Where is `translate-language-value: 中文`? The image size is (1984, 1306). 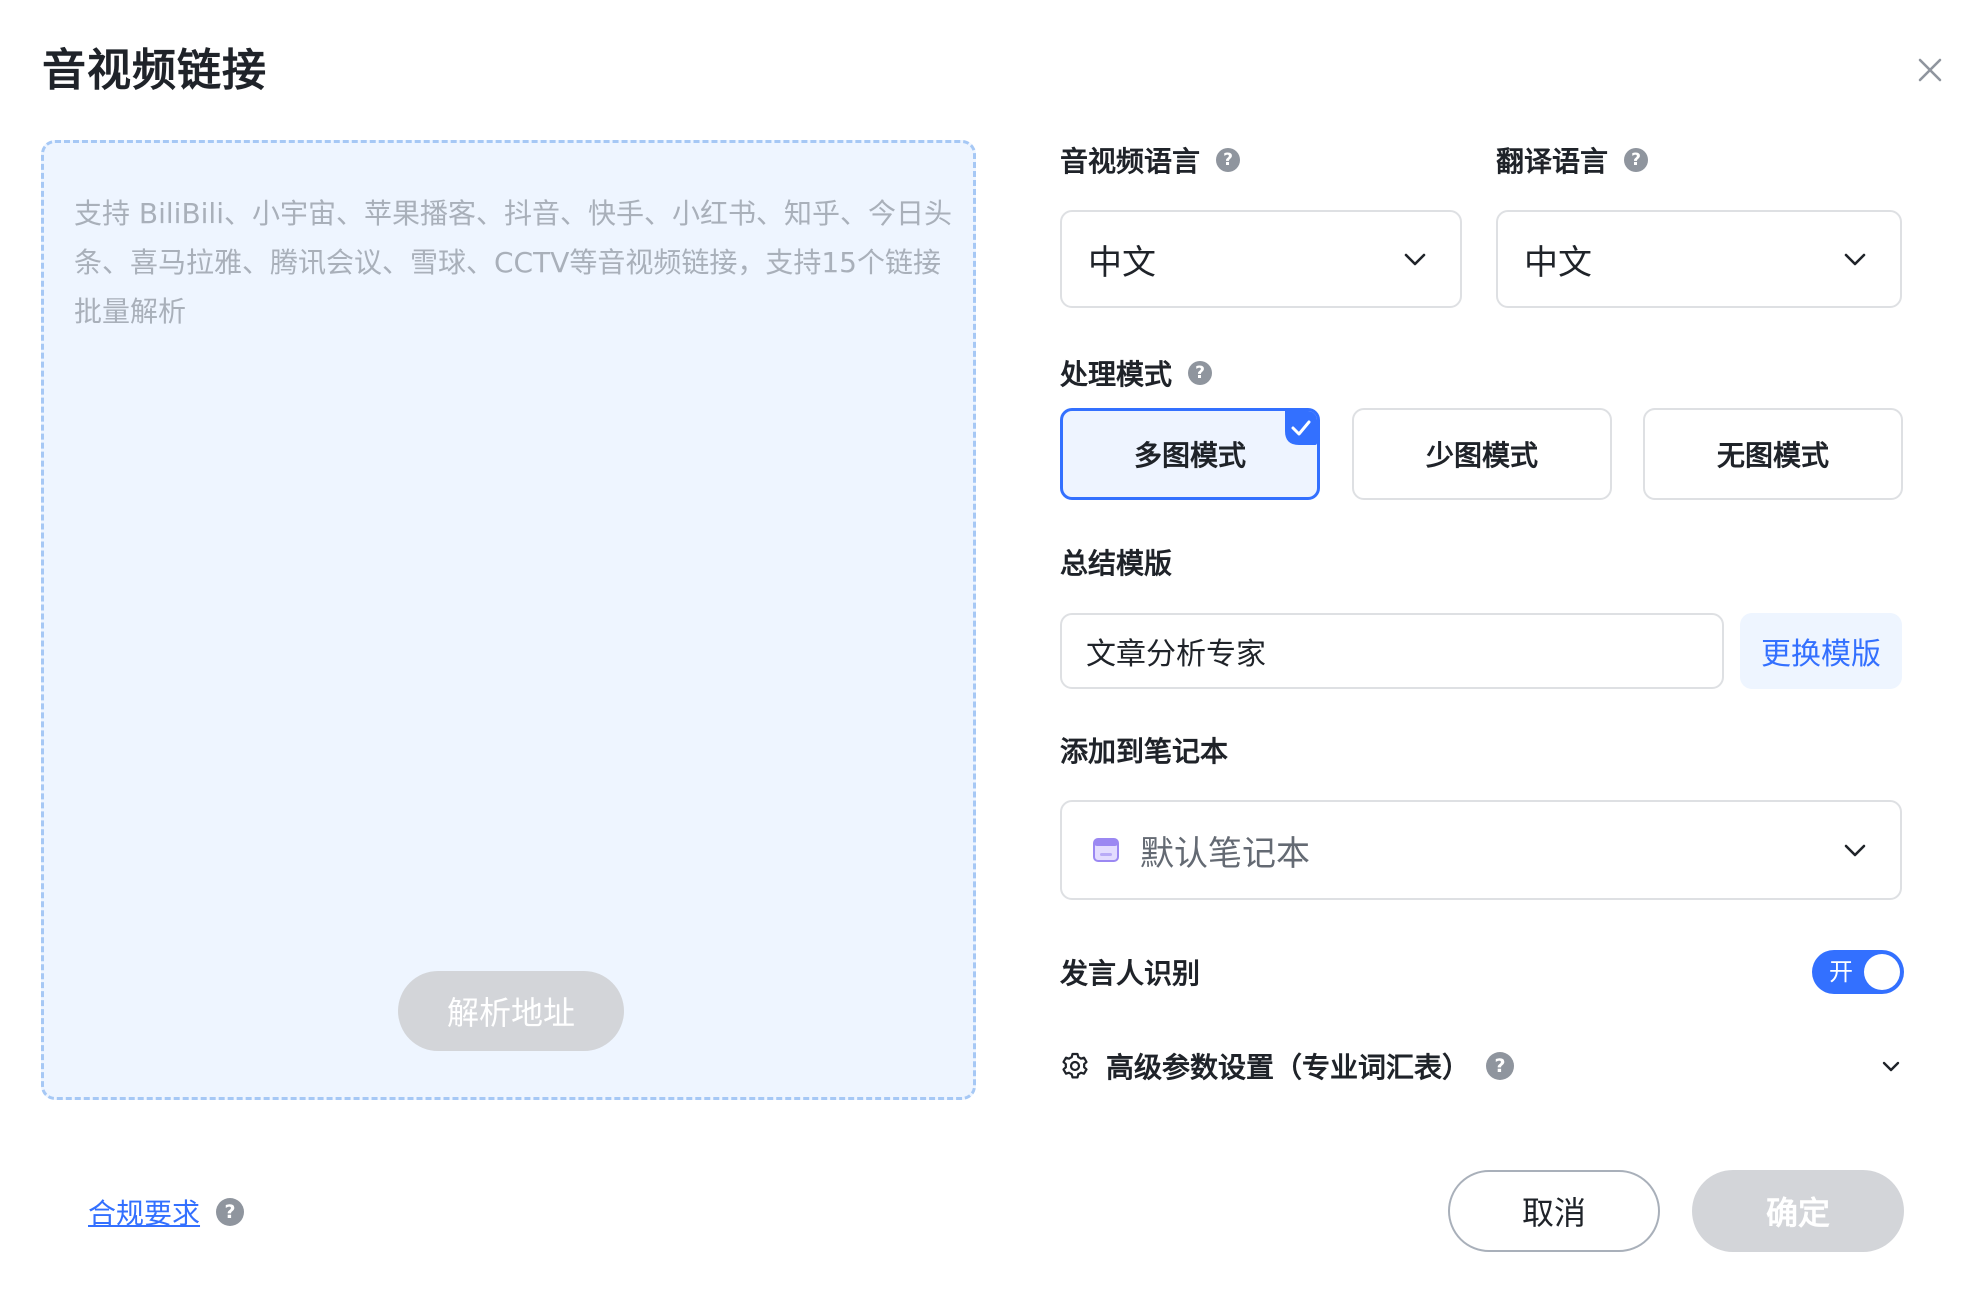
translate-language-value: 中文 is located at coordinates (1558, 262).